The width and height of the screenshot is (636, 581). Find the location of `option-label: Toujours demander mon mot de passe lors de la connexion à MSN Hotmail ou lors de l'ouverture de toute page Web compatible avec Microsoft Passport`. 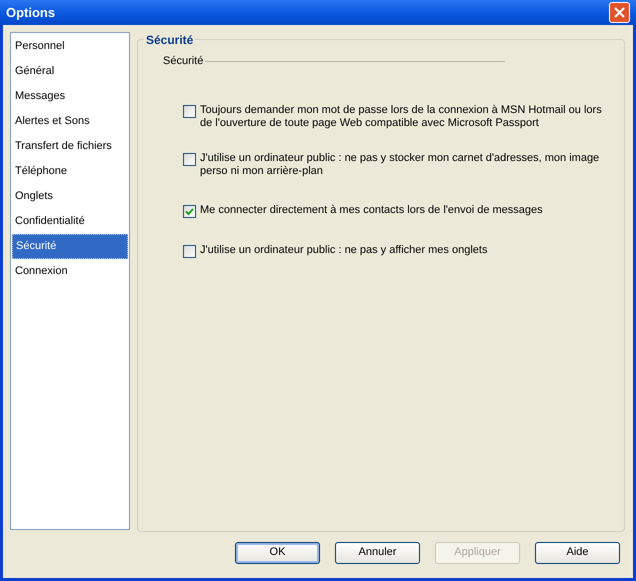

option-label: Toujours demander mon mot de passe lors de la connexion à MSN Hotmail ou lors de l'ouverture de toute page Web compatible avec Microsoft Passport is located at coordinates (401, 117).